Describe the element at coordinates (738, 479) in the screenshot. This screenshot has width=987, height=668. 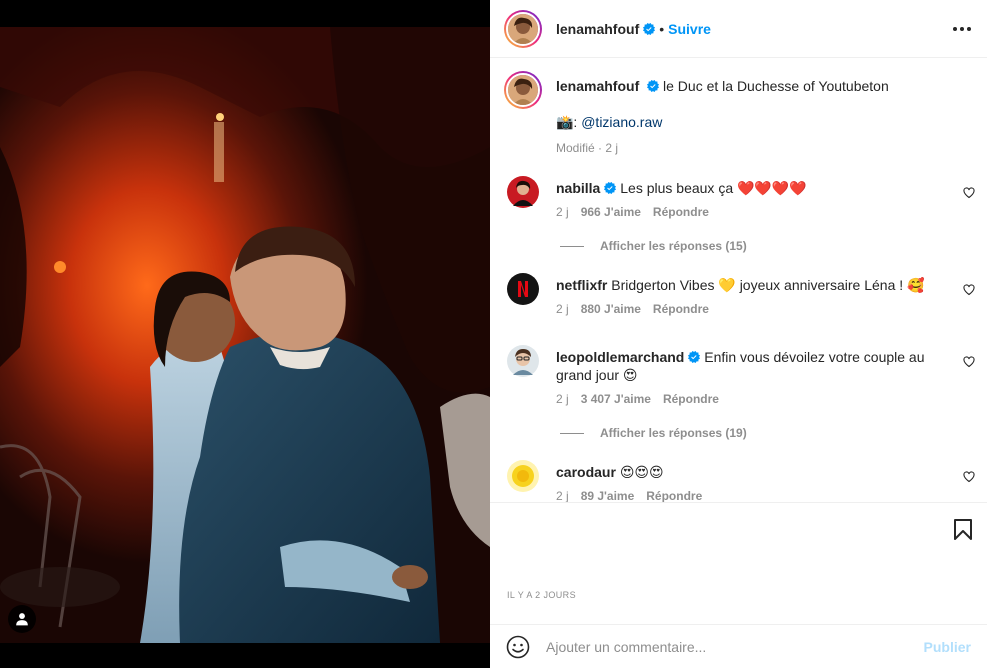
I see `comment-item: carodaur 😍😍😍 2 j 89 J'aime Répondre` at that location.